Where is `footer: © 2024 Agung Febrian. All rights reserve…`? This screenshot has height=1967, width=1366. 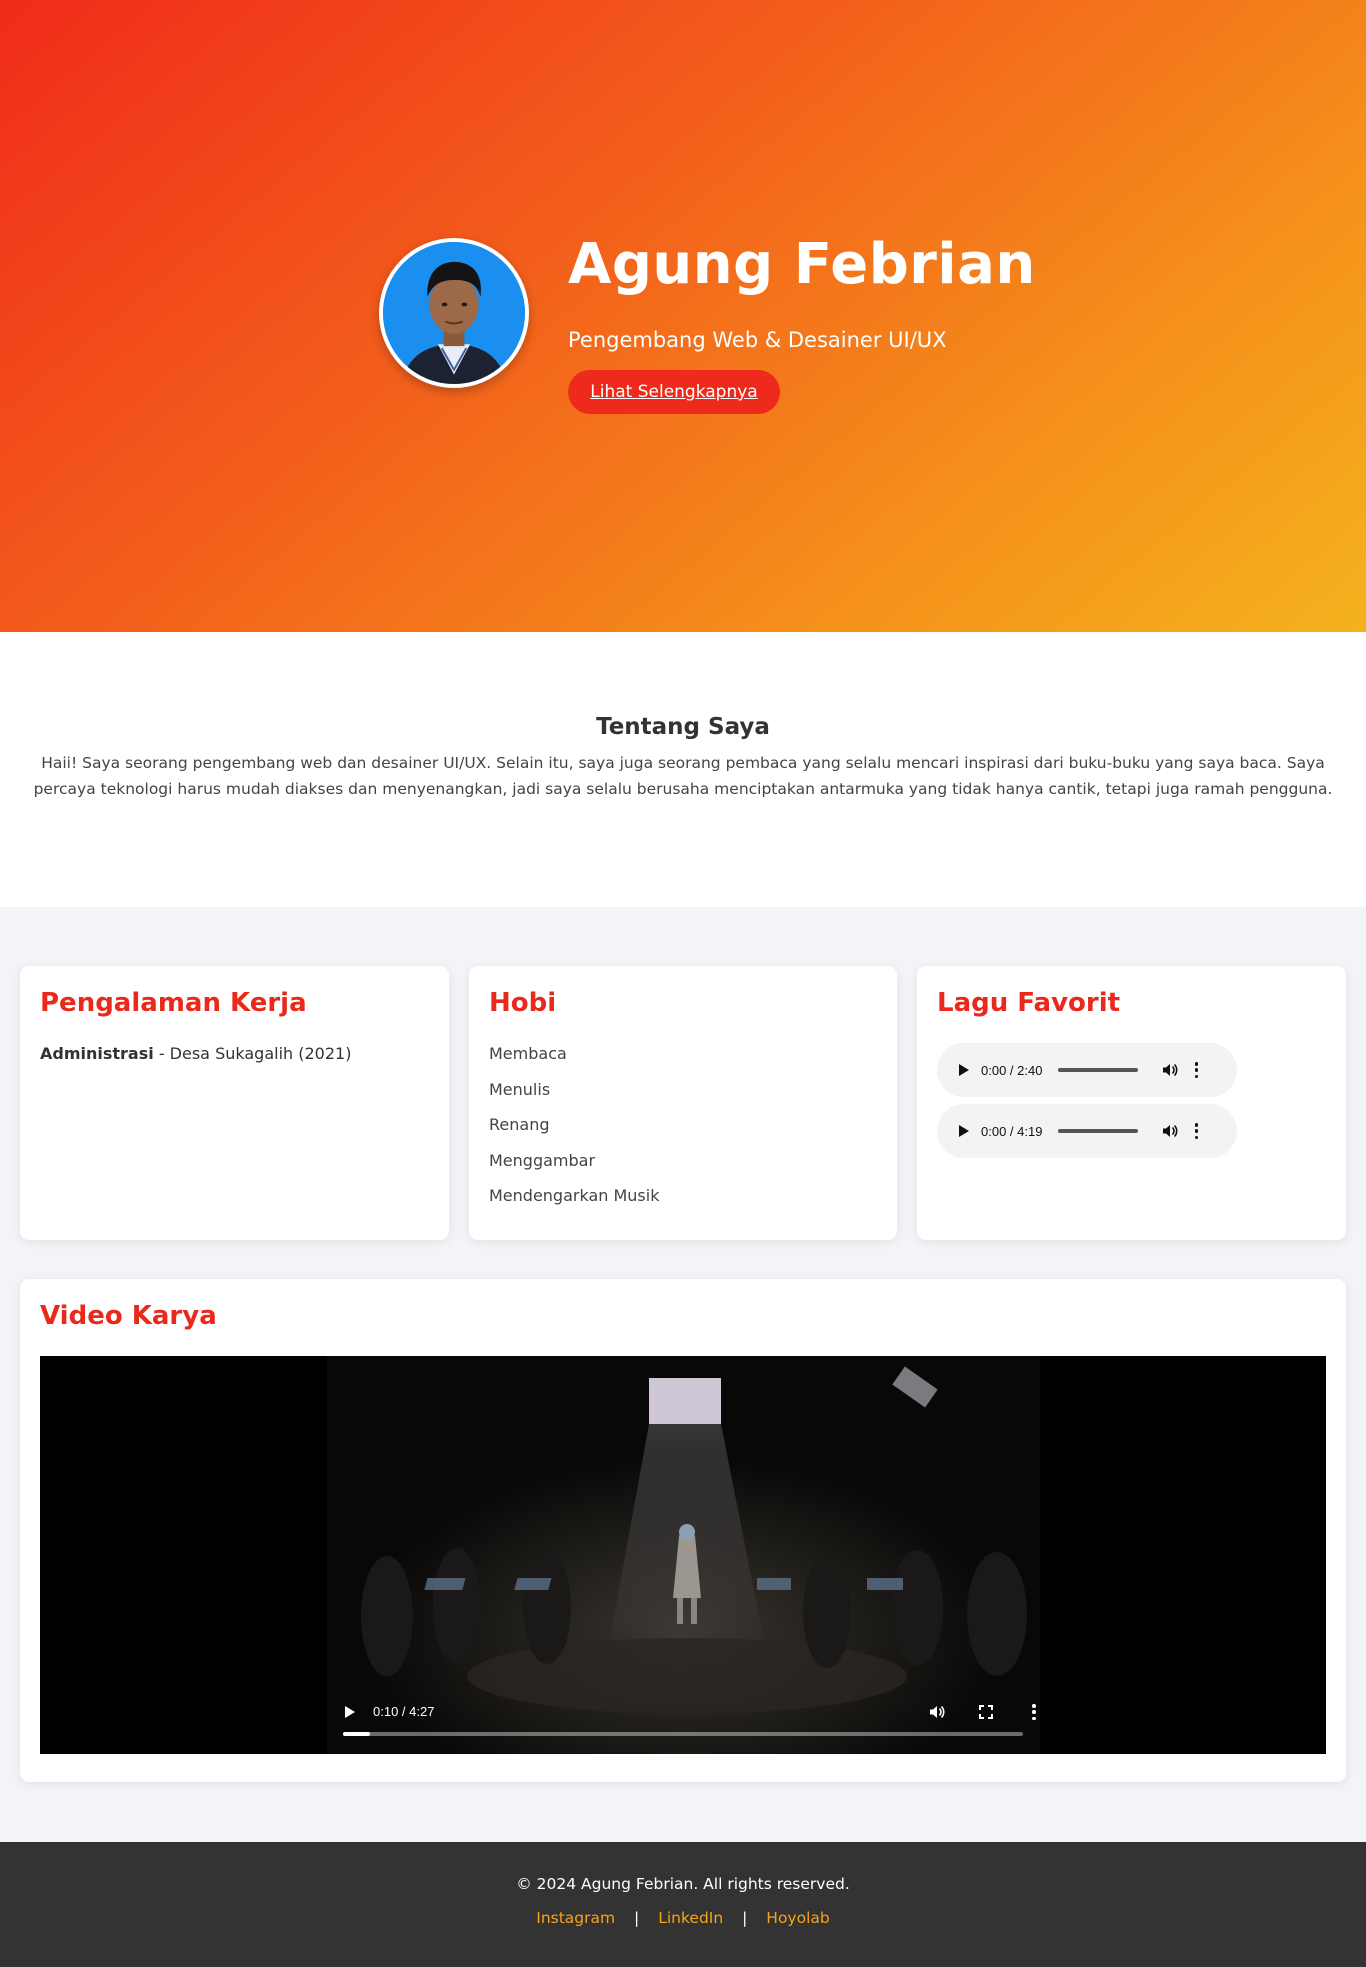 footer: © 2024 Agung Febrian. All rights reserve… is located at coordinates (683, 1904).